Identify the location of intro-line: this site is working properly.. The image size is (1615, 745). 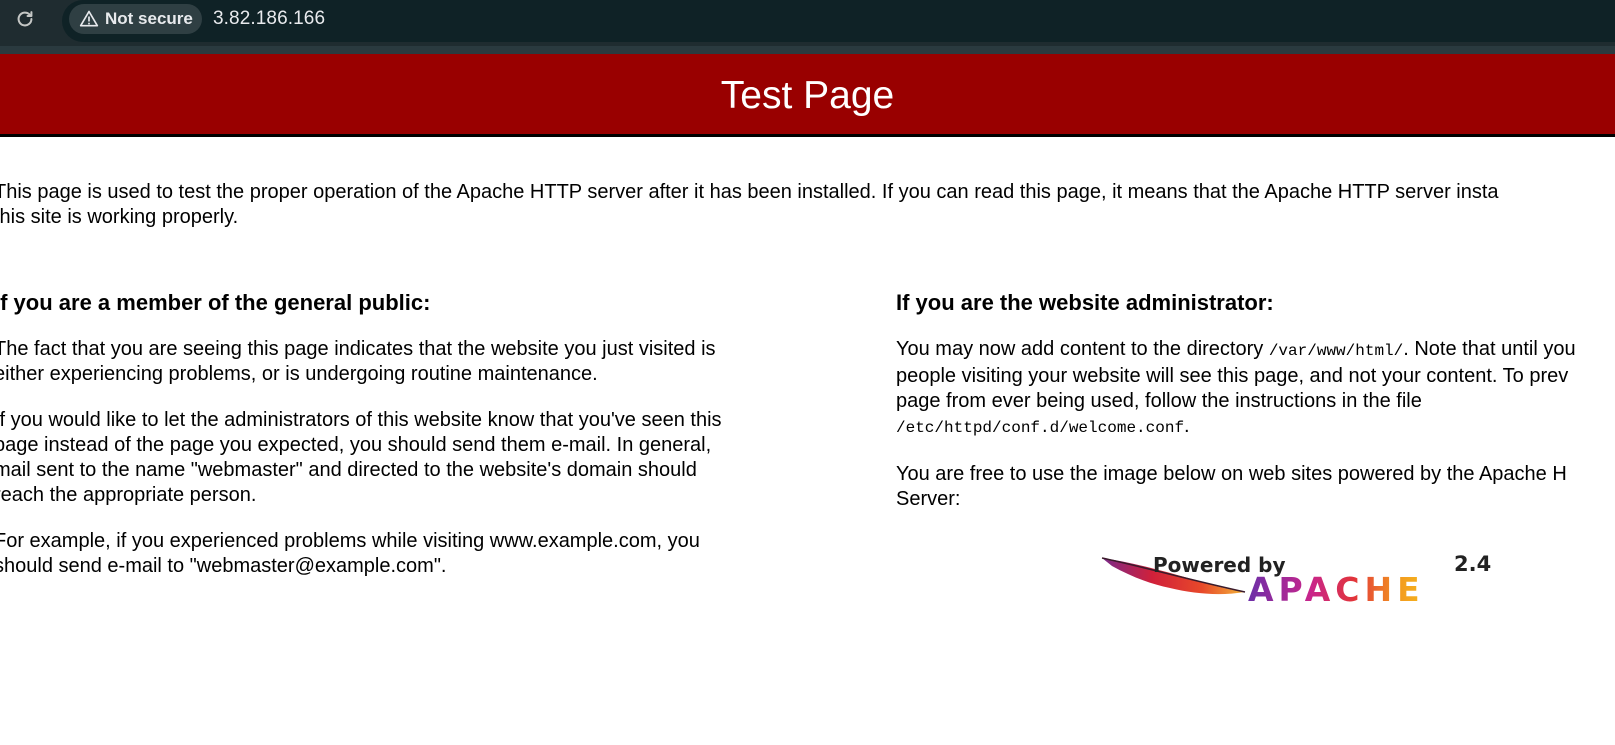
(119, 217).